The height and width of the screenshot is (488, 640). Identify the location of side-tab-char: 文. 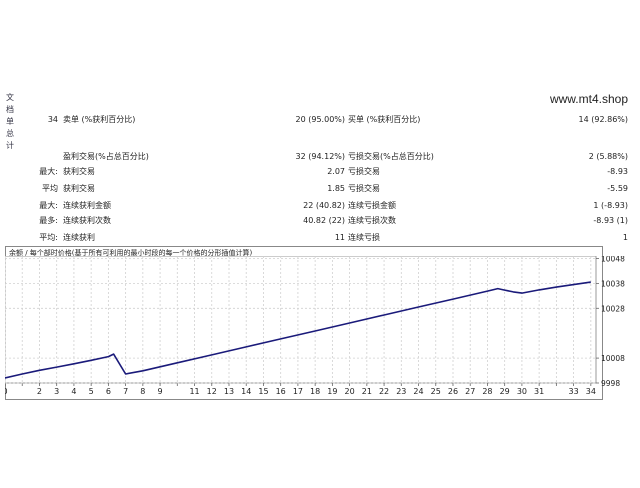
(10, 97).